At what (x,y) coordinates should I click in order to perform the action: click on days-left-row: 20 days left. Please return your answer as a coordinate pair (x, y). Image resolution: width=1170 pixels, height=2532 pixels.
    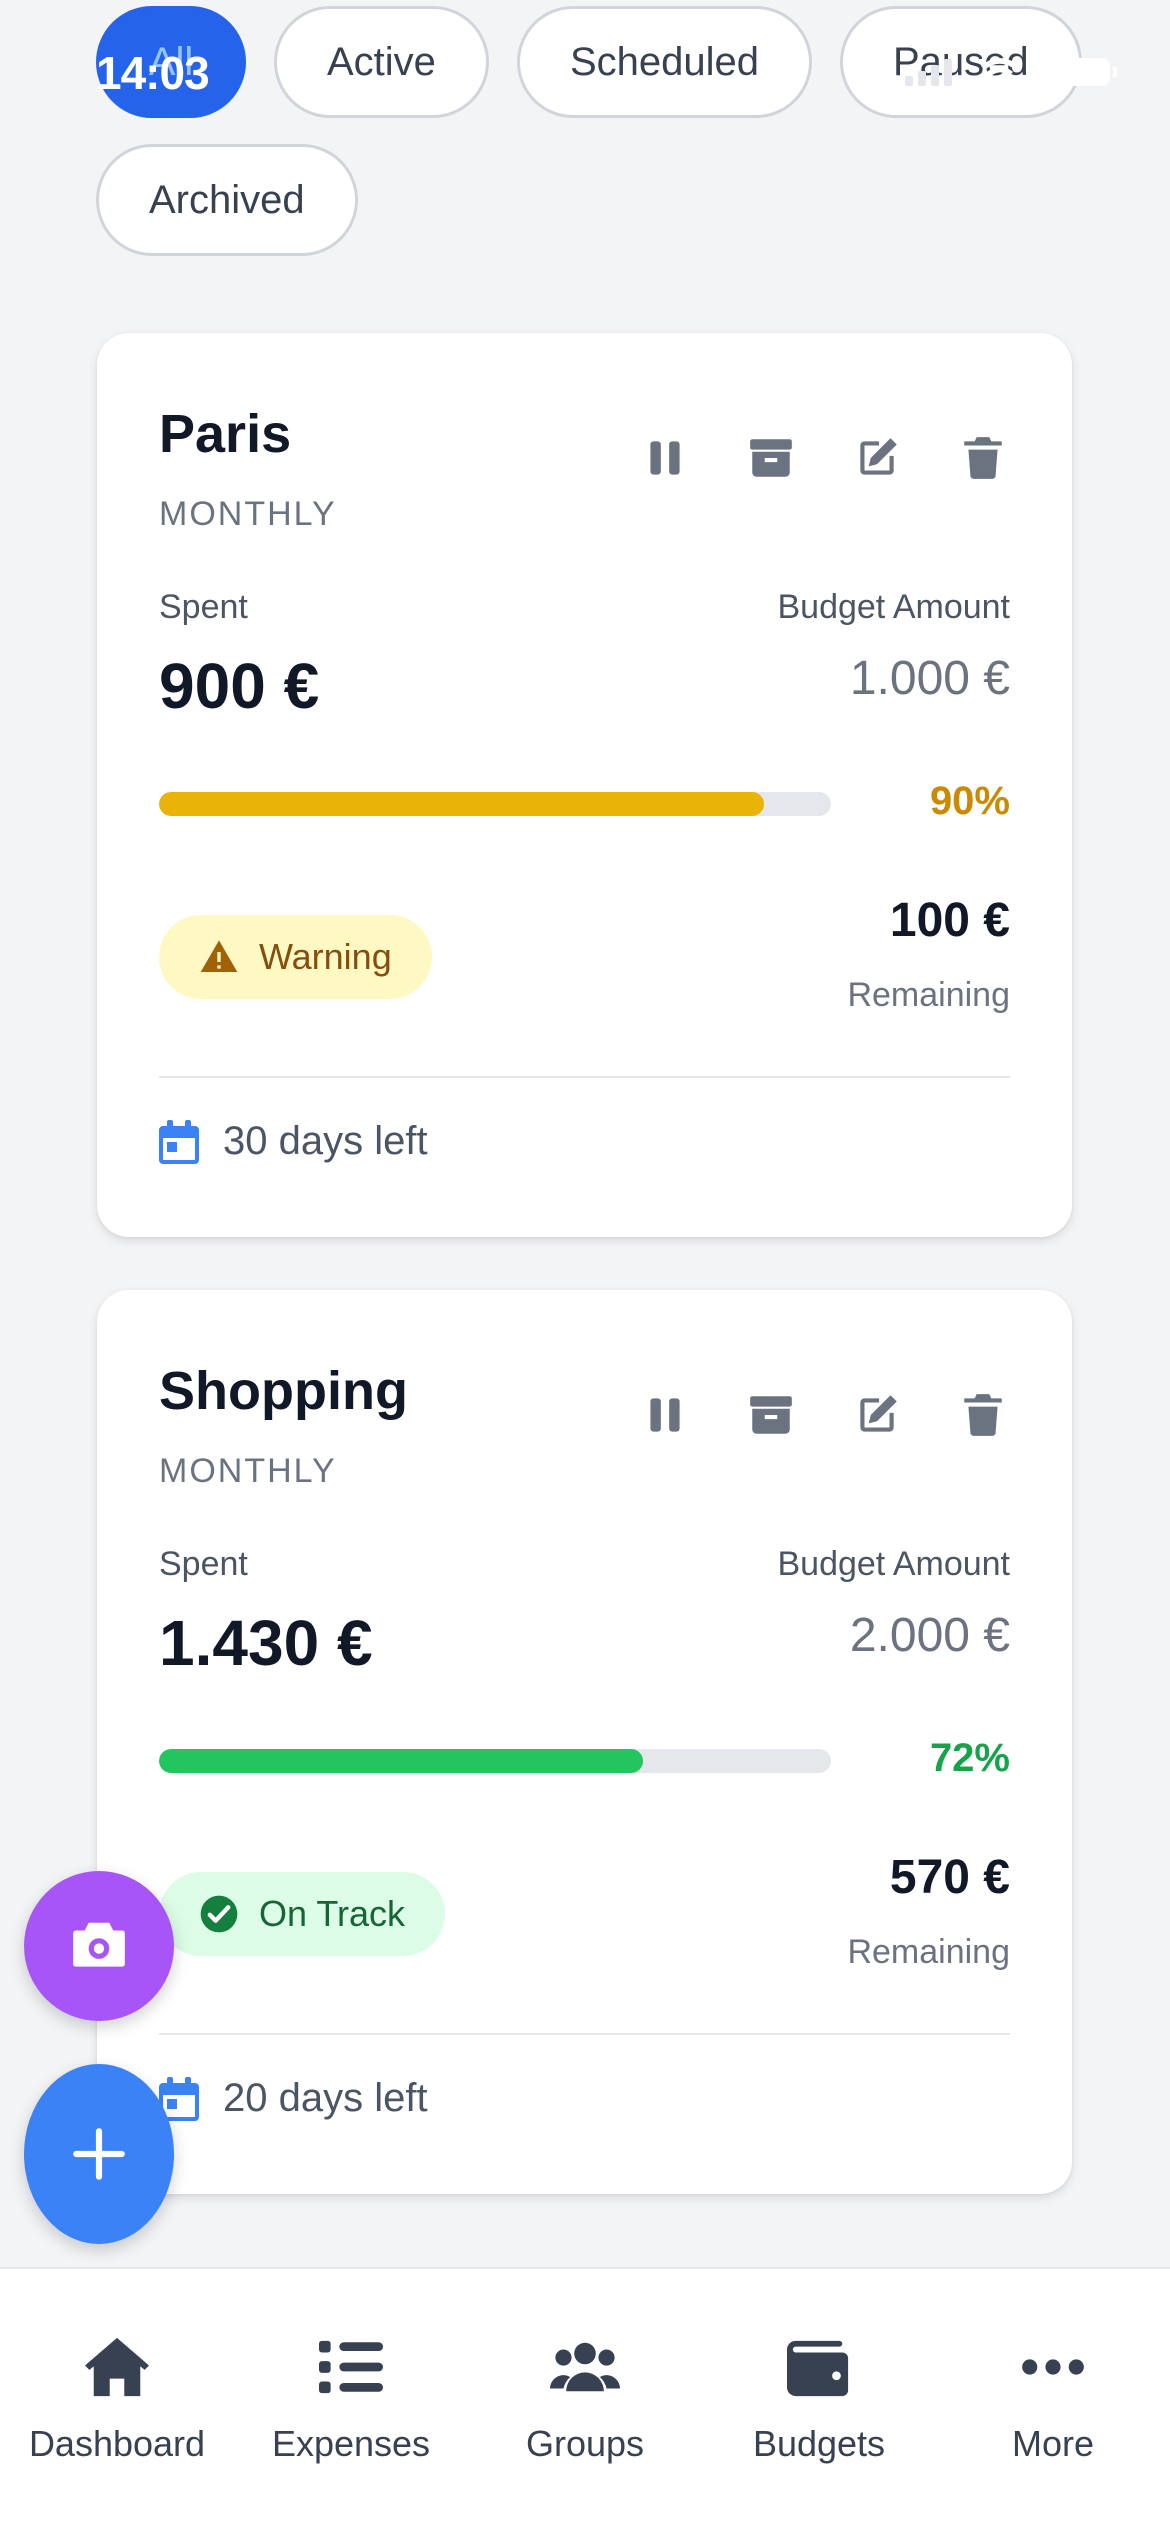
    Looking at the image, I should click on (293, 2098).